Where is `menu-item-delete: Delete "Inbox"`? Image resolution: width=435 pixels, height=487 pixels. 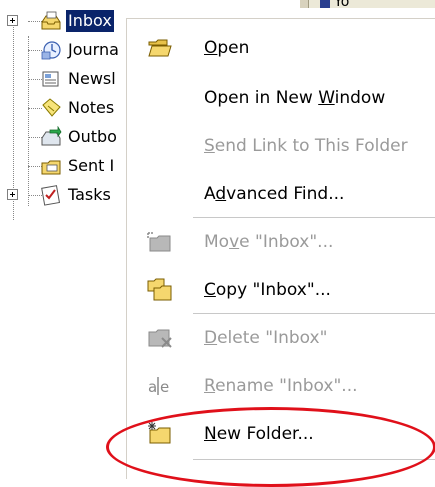 menu-item-delete: Delete "Inbox" is located at coordinates (281, 338).